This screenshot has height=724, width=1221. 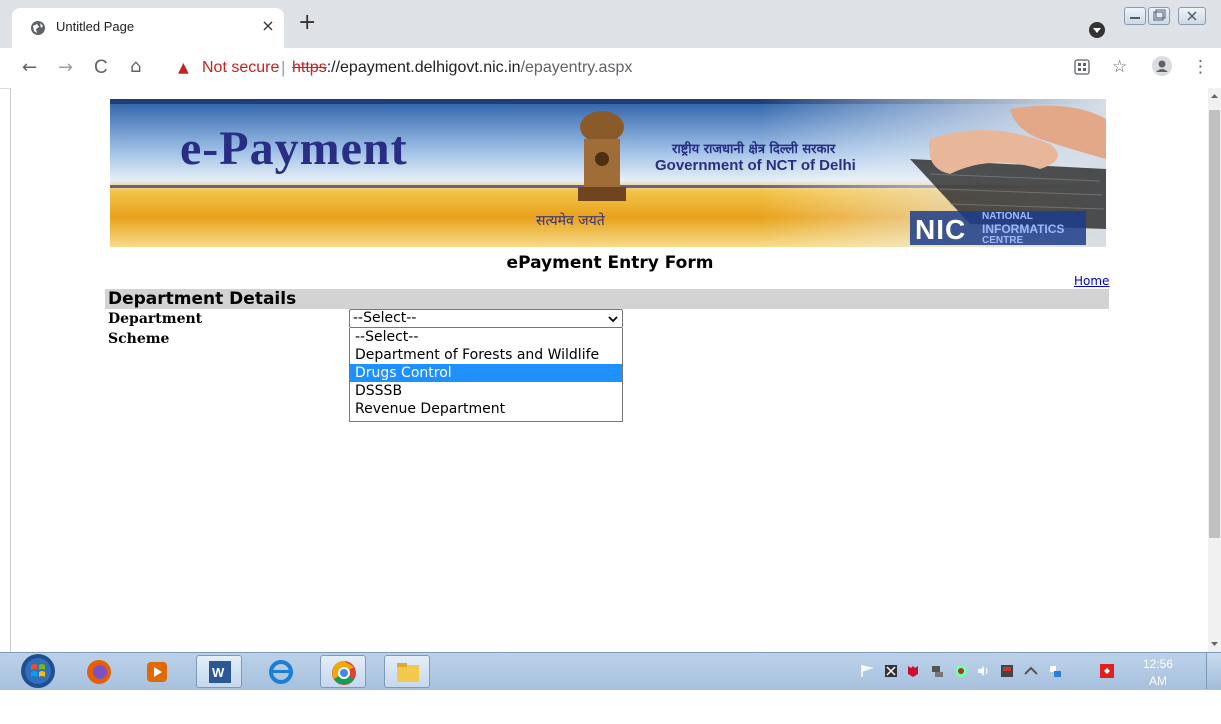 I want to click on taskbar-chrome, so click(x=343, y=671).